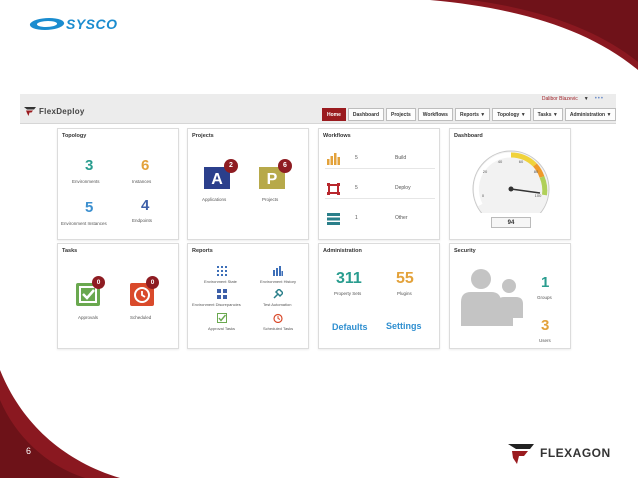 This screenshot has height=478, width=638. I want to click on deploy-icon, so click(333, 189).